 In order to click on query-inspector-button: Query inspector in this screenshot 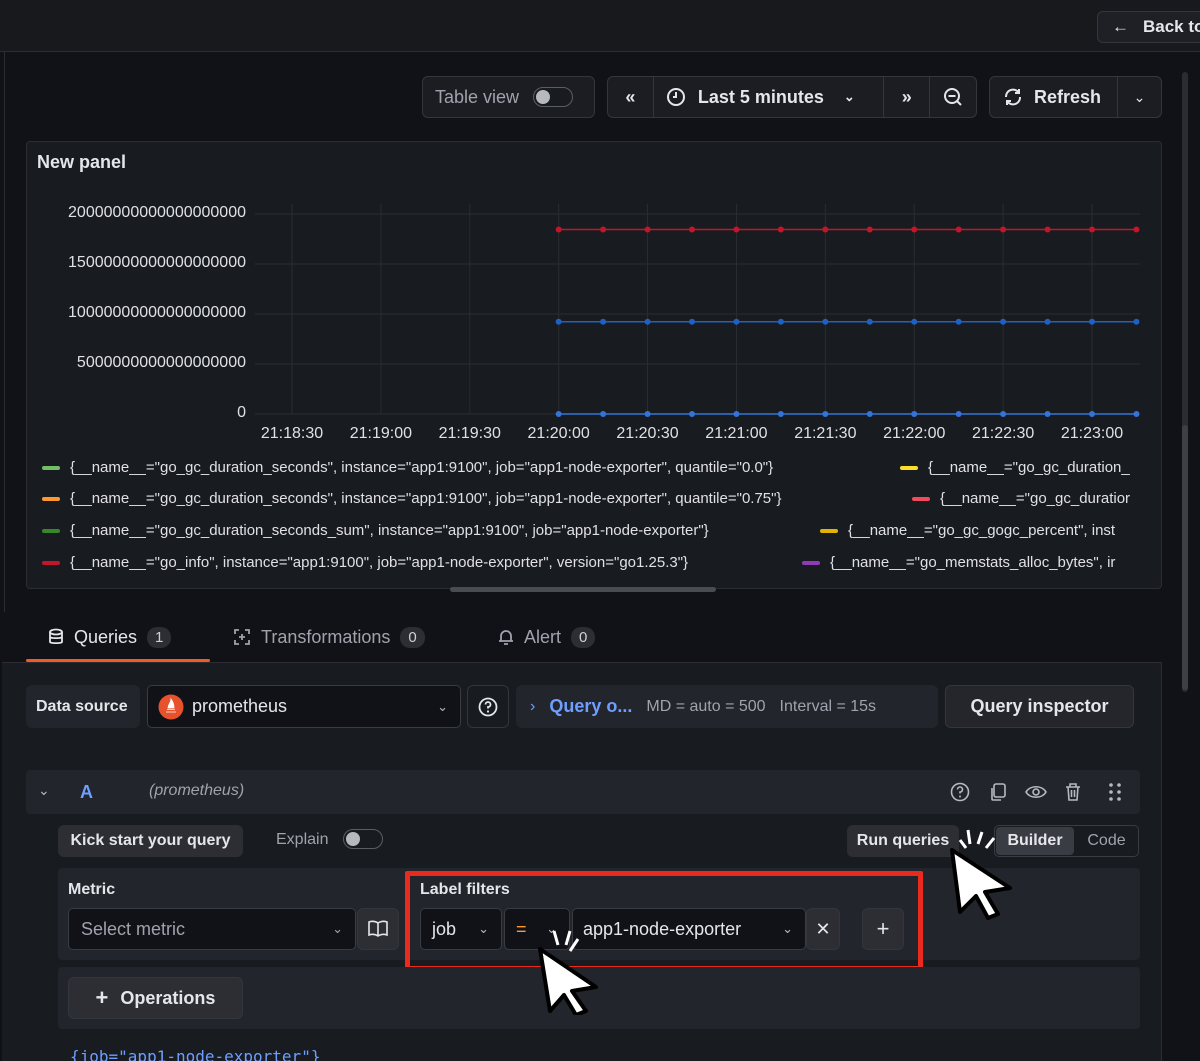, I will do `click(1039, 706)`.